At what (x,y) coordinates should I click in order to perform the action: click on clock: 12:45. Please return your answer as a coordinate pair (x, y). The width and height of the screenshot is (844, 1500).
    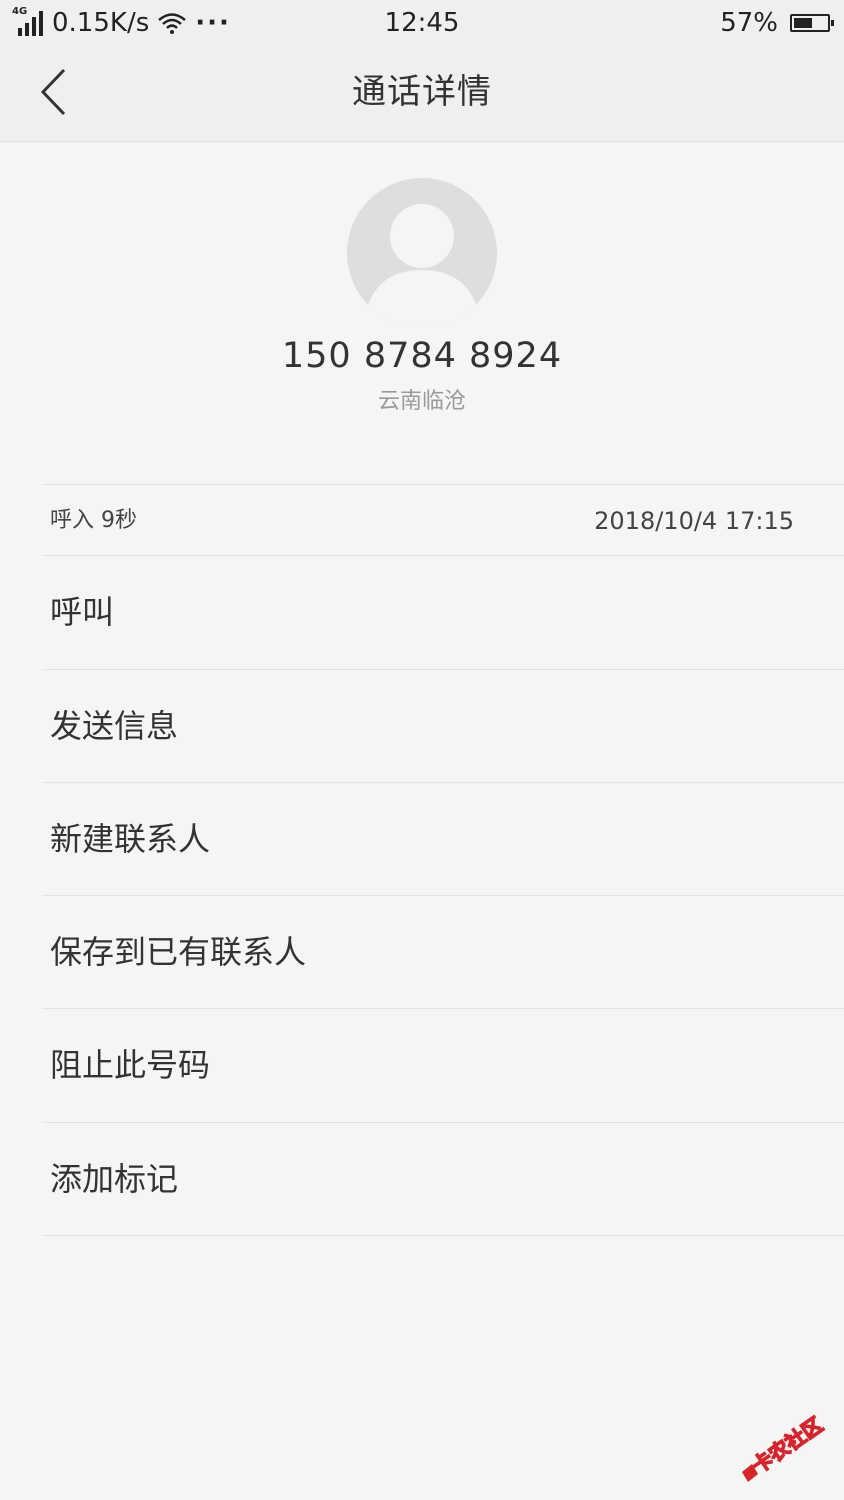
    Looking at the image, I should click on (422, 23).